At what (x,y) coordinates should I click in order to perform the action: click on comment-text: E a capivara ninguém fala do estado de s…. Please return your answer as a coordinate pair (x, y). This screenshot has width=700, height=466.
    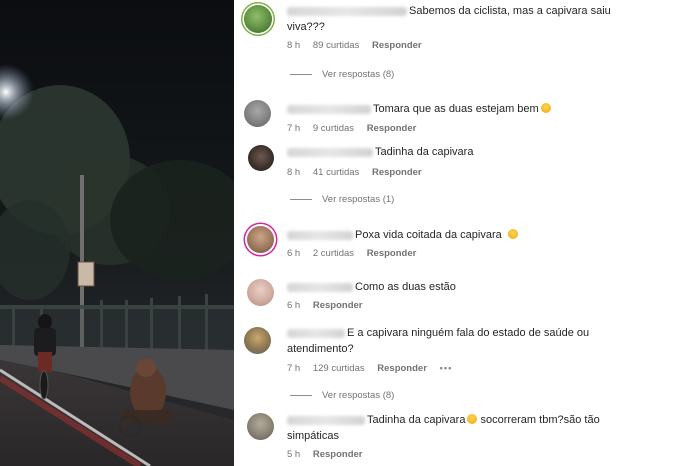
    Looking at the image, I should click on (438, 341).